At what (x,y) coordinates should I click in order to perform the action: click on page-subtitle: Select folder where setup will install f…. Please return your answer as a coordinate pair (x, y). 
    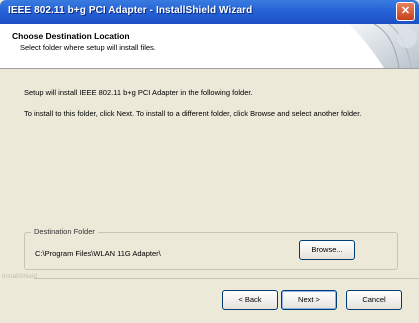
    Looking at the image, I should click on (88, 47).